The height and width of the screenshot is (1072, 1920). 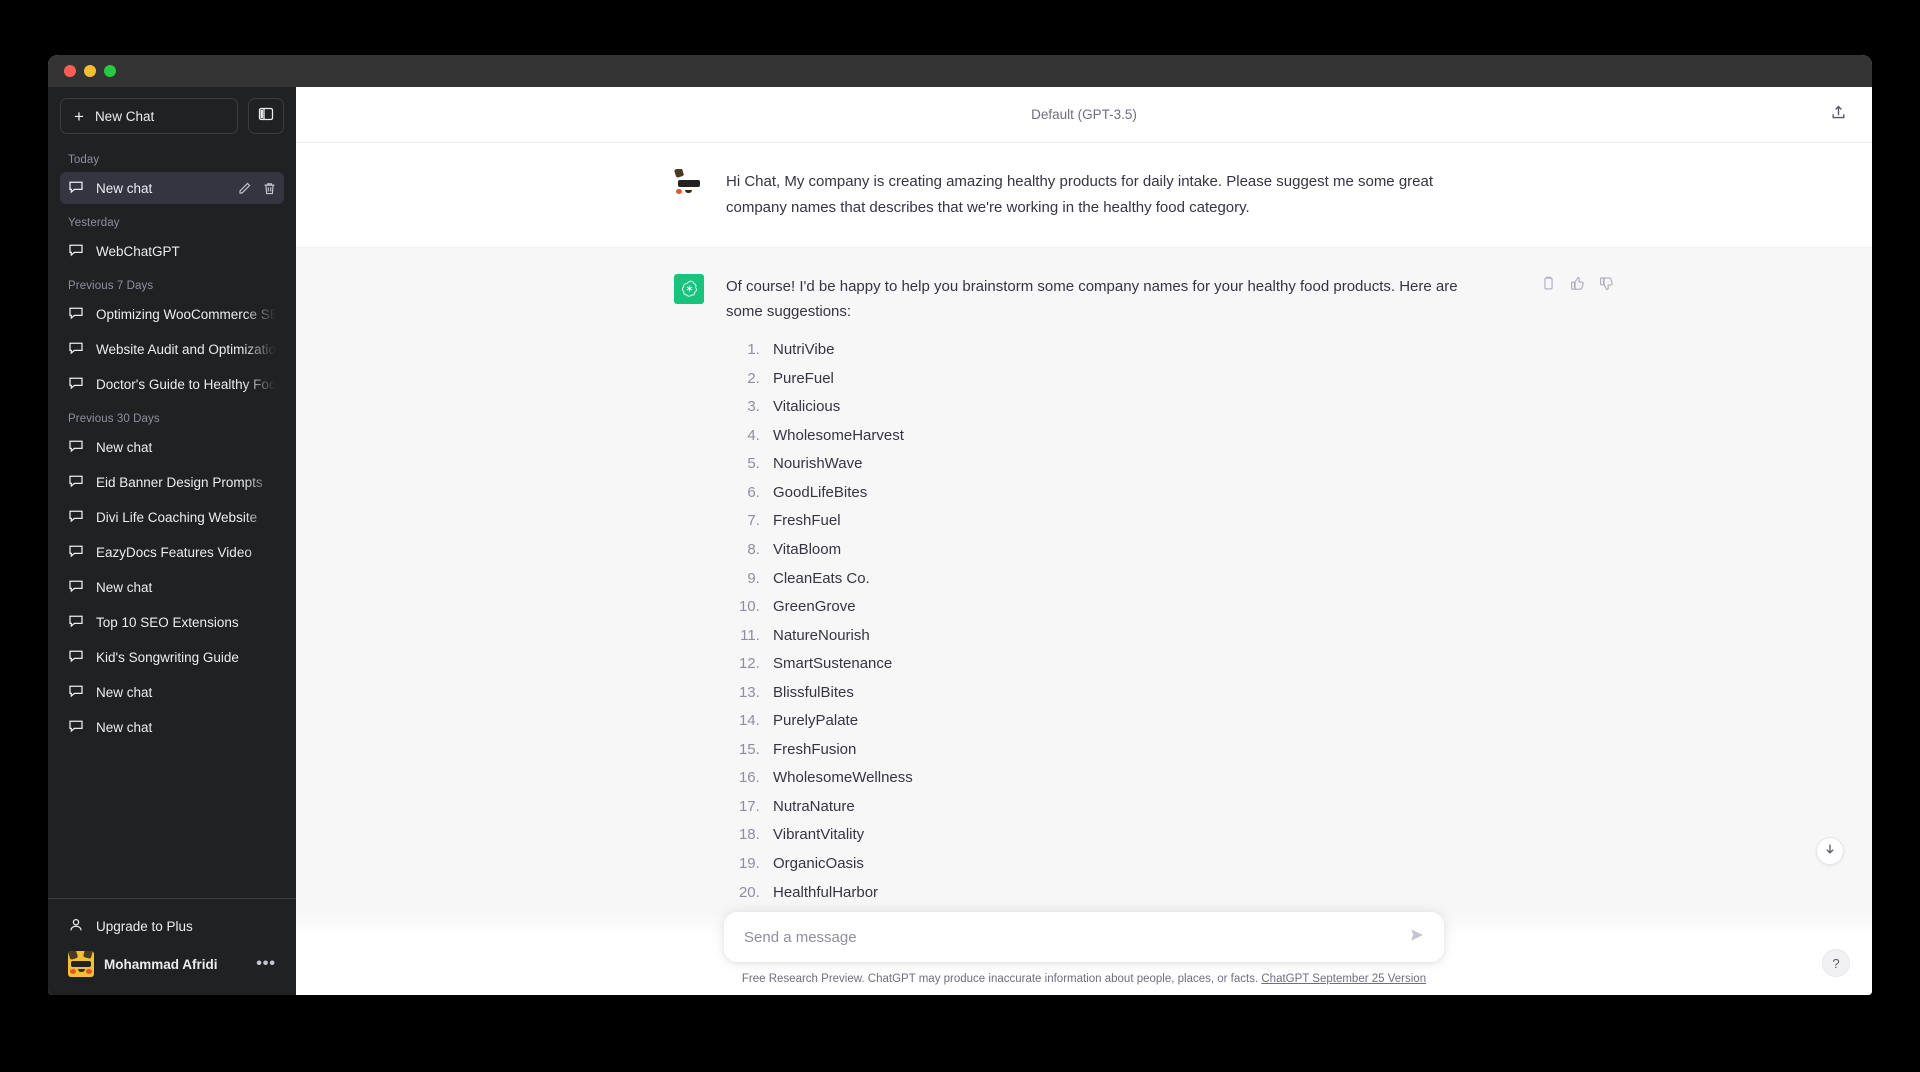 I want to click on conversation-item-prev30-7: New chat, so click(x=172, y=692).